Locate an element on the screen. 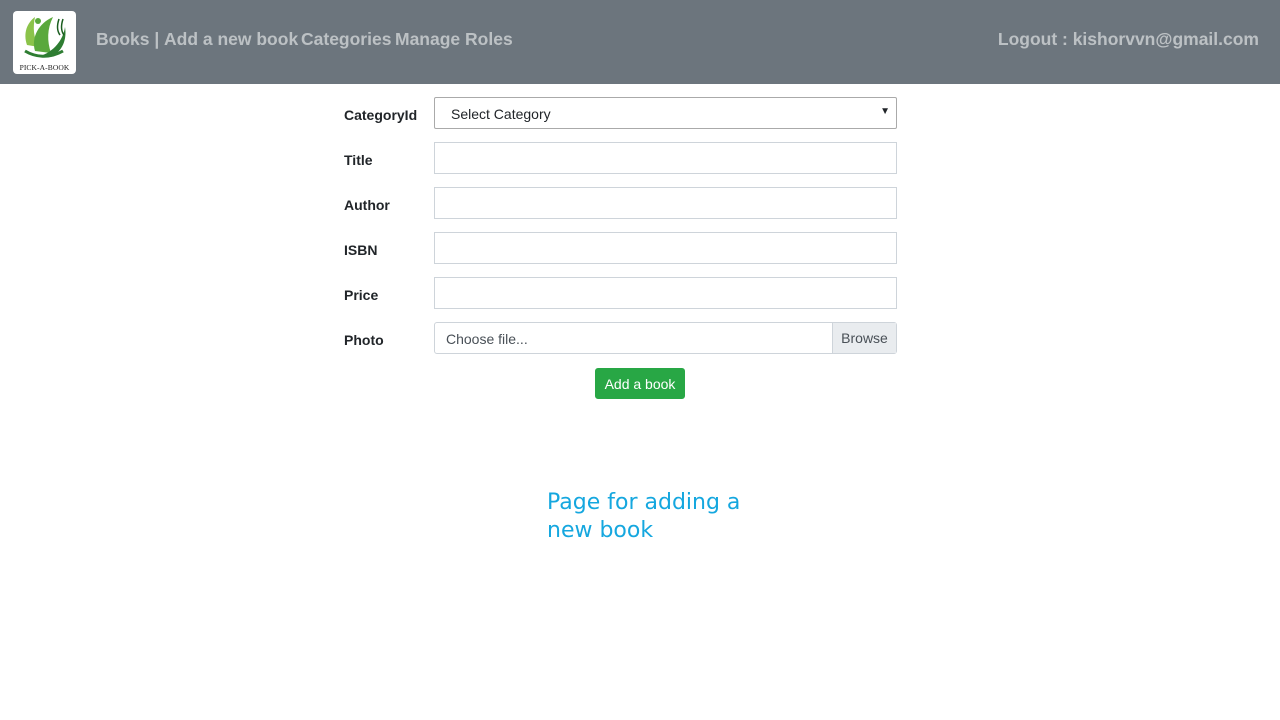  logout-link: Logout : kishorvvn@gmail.com is located at coordinates (1128, 39).